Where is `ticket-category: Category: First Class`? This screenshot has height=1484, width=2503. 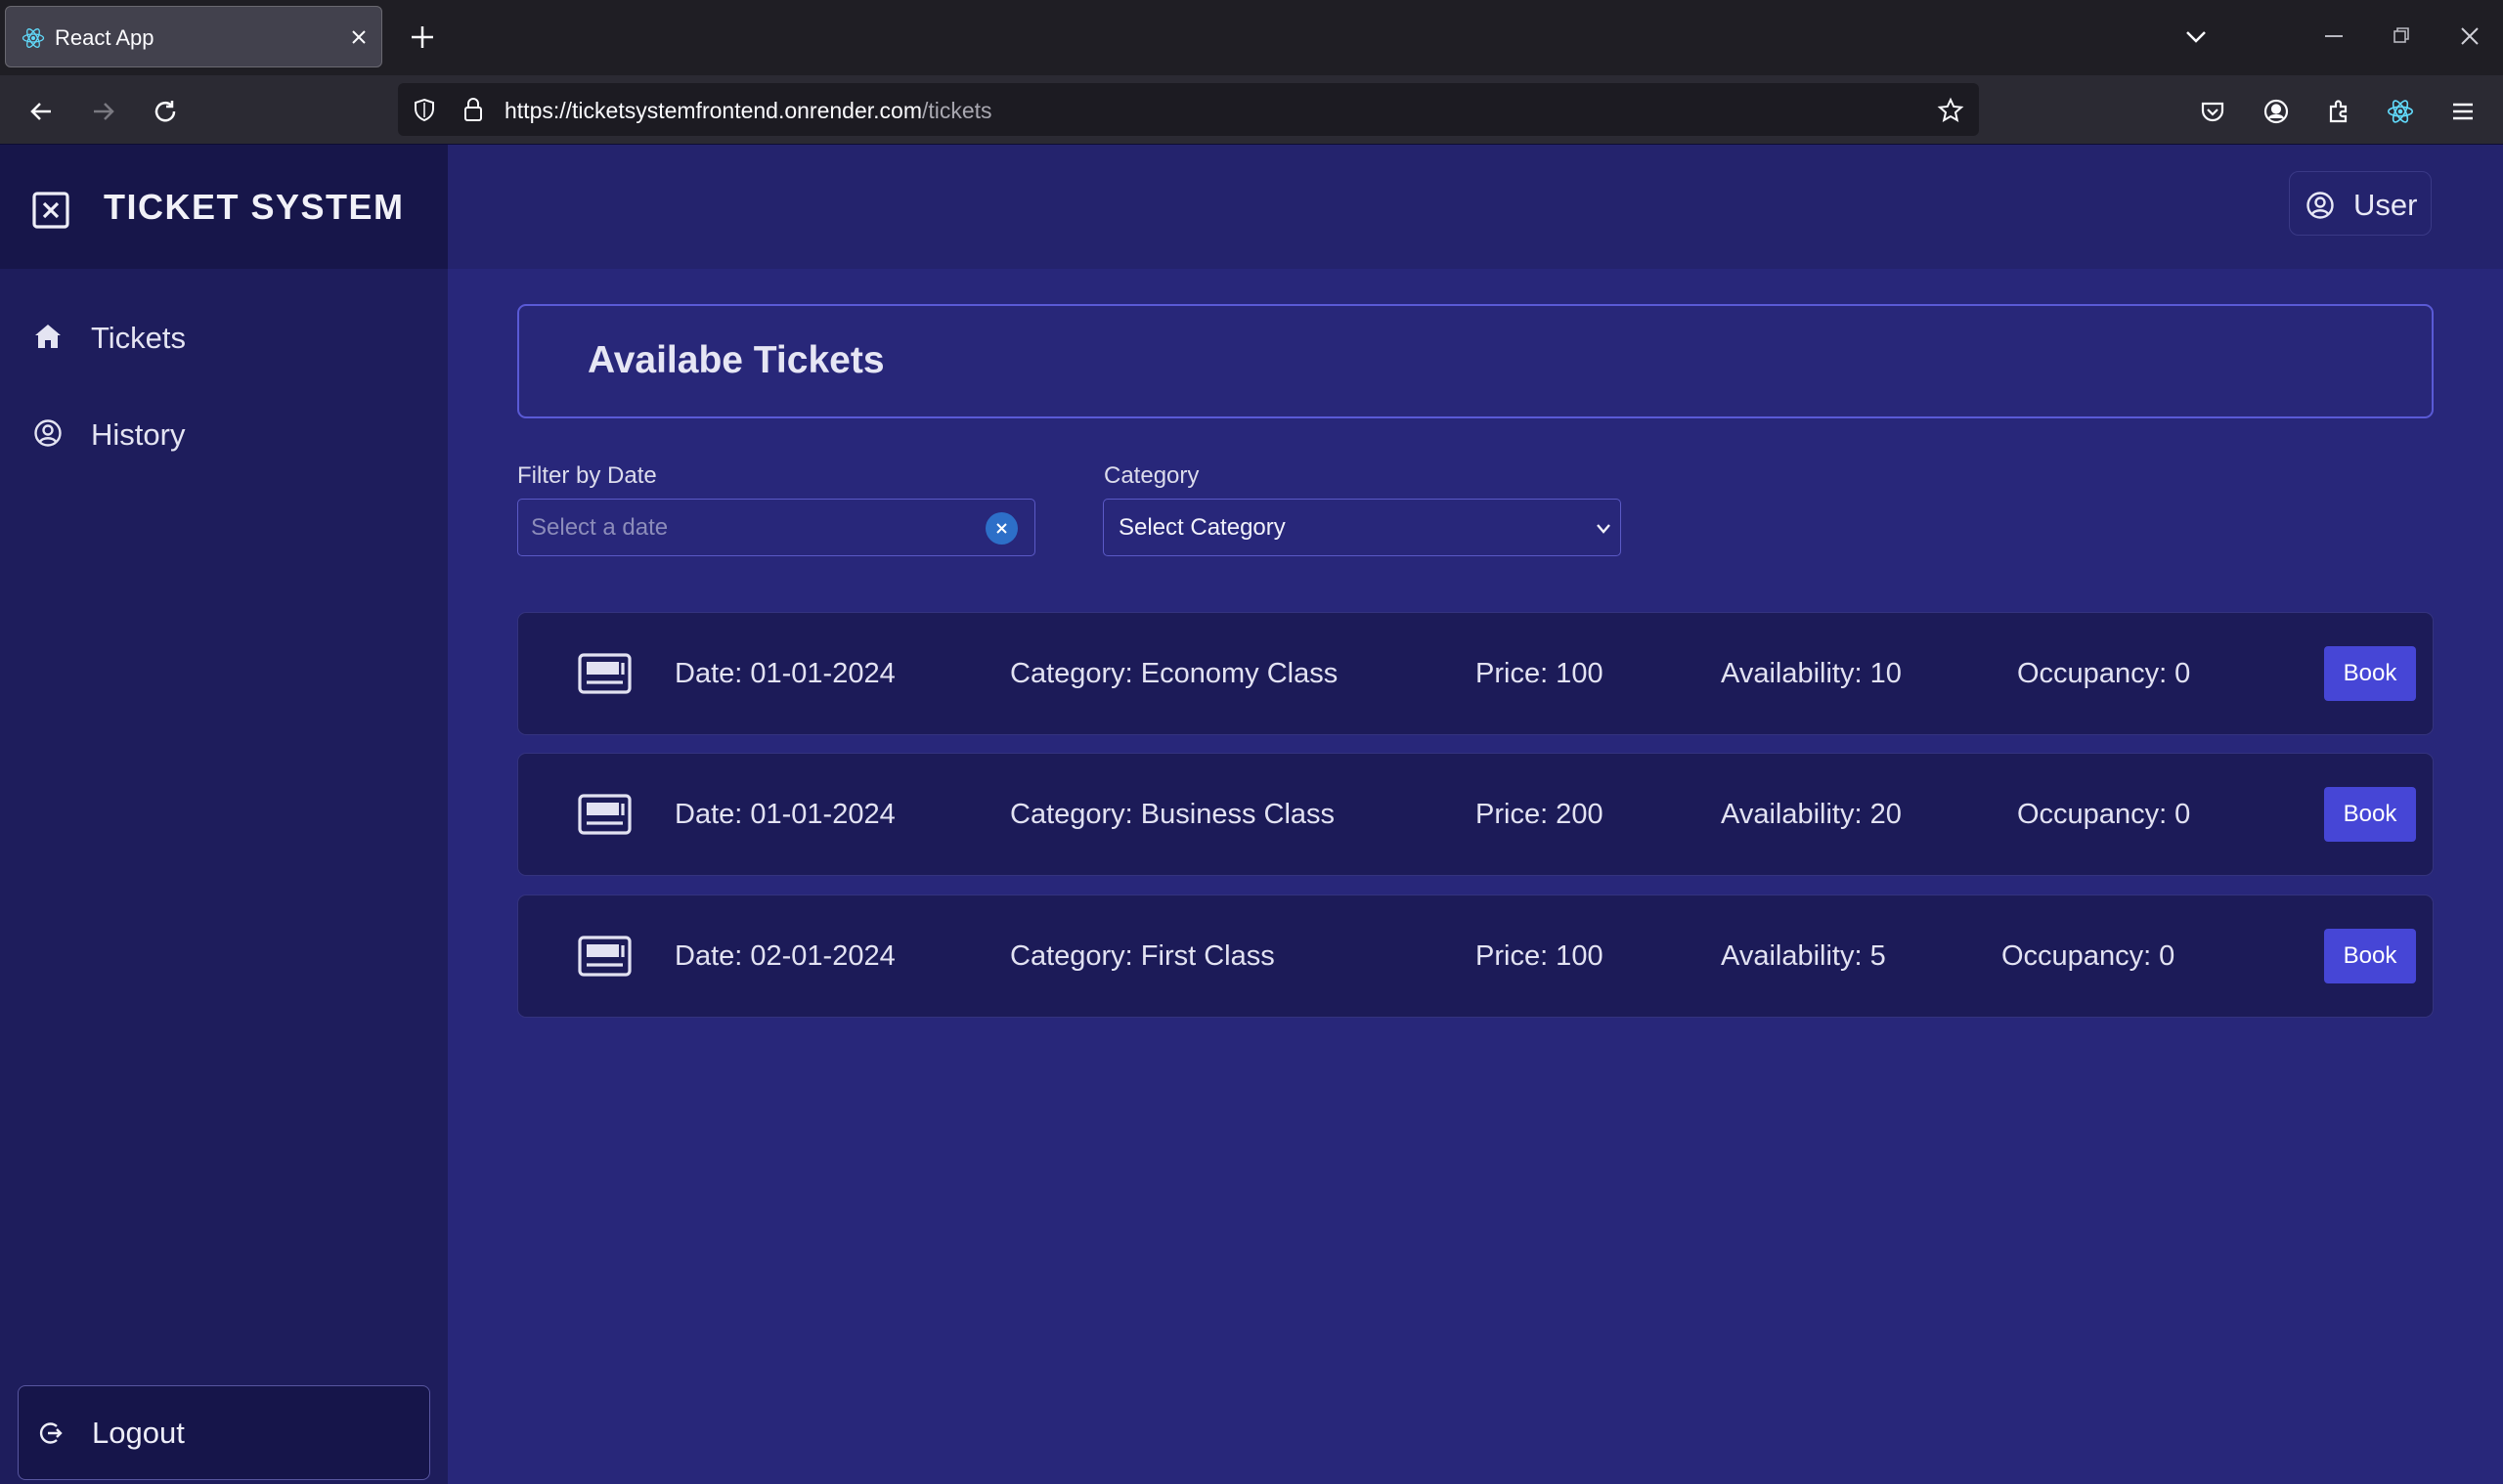 ticket-category: Category: First Class is located at coordinates (1142, 956).